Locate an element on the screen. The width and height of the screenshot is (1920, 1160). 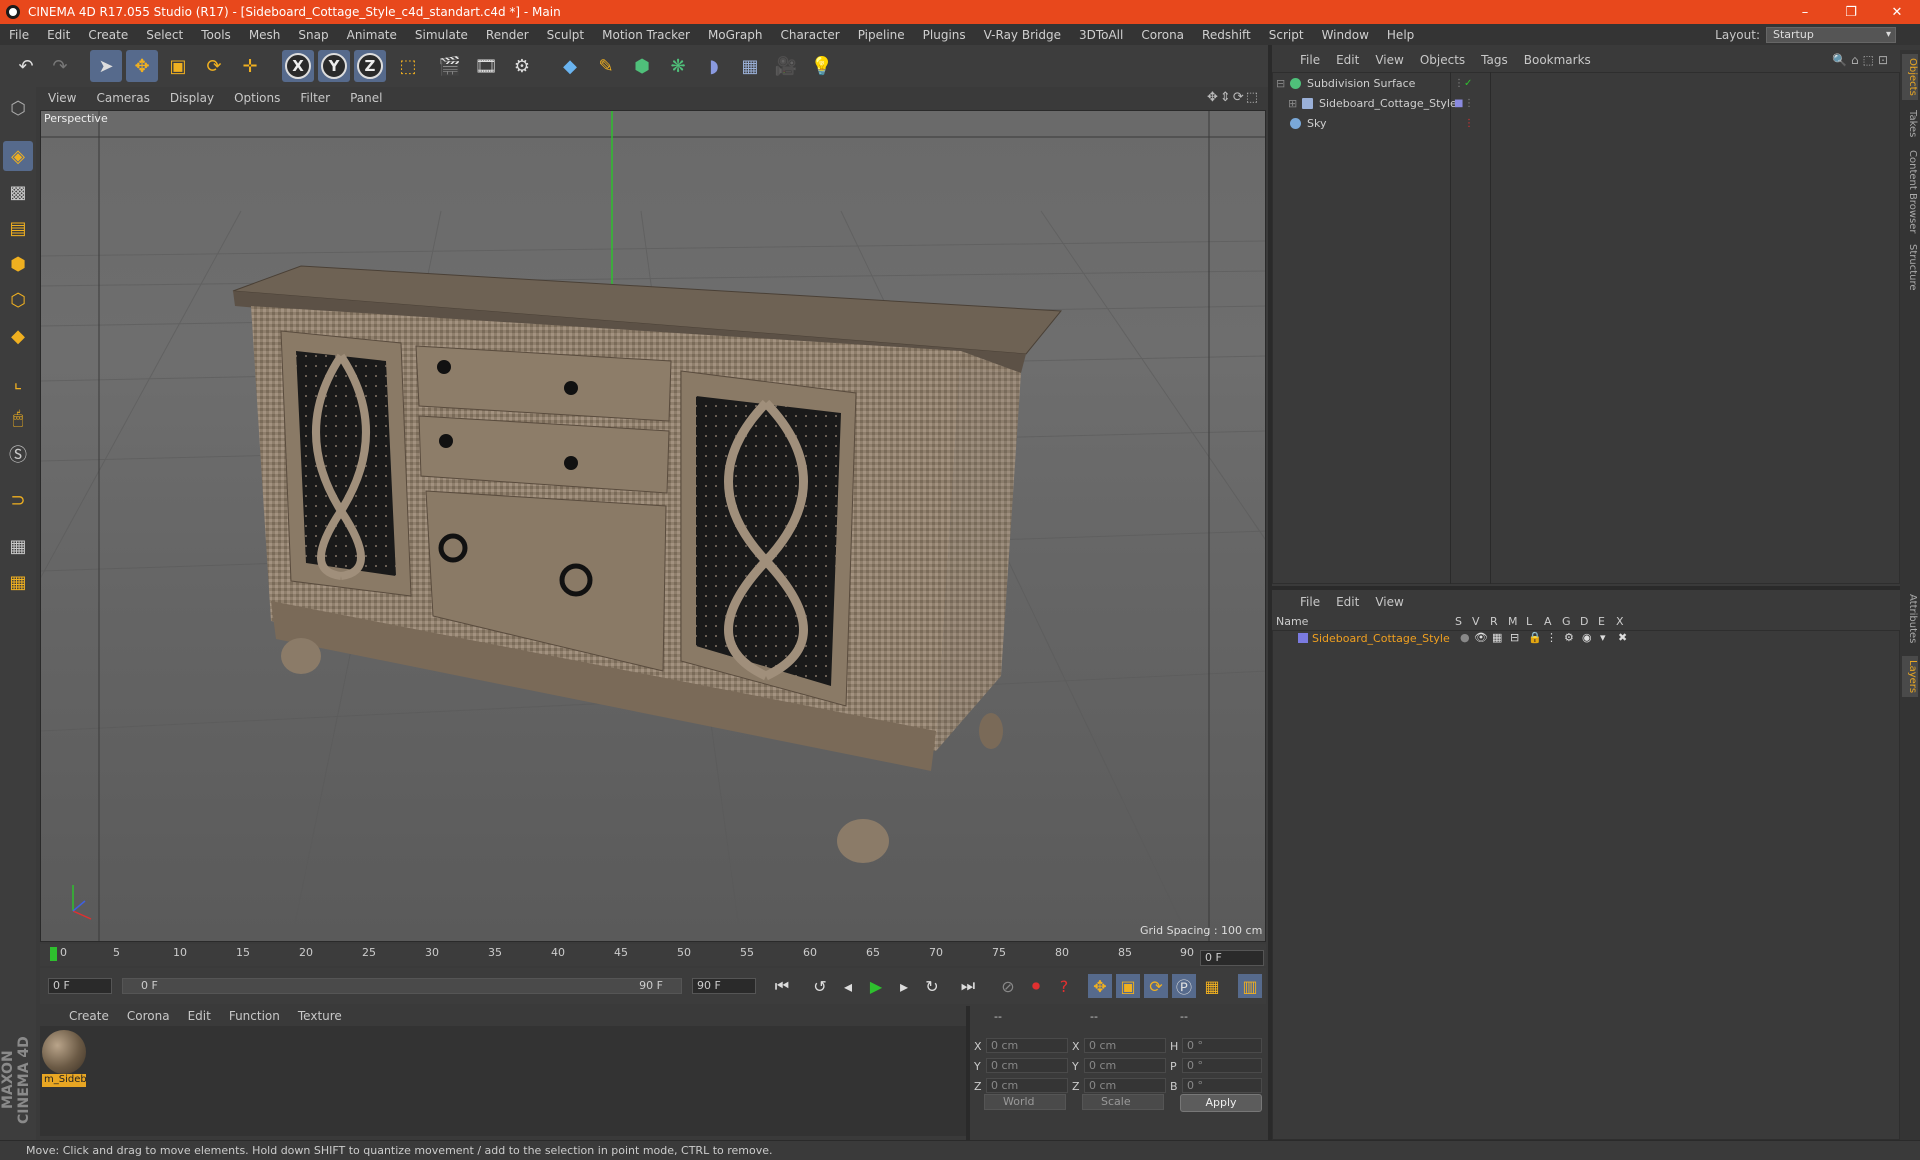
menu-help: Help is located at coordinates (1400, 35).